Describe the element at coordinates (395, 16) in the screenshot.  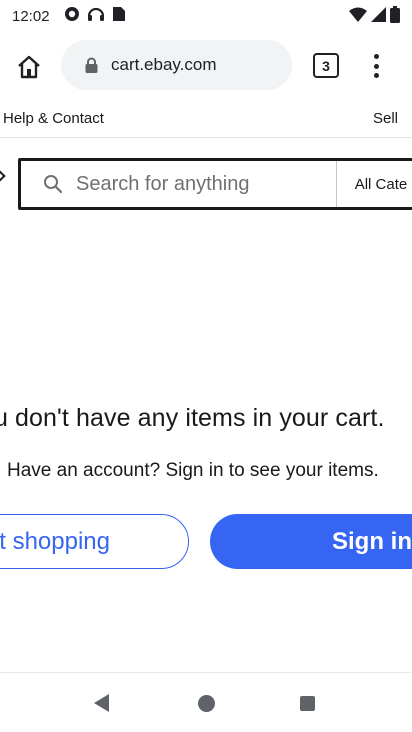
I see `battery-icon` at that location.